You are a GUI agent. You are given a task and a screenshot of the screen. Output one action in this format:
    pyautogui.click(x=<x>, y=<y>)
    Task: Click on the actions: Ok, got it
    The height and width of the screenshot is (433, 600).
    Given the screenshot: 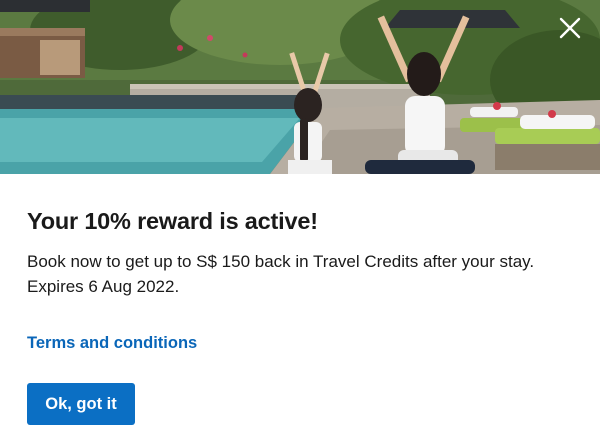 What is the action you would take?
    pyautogui.click(x=300, y=404)
    